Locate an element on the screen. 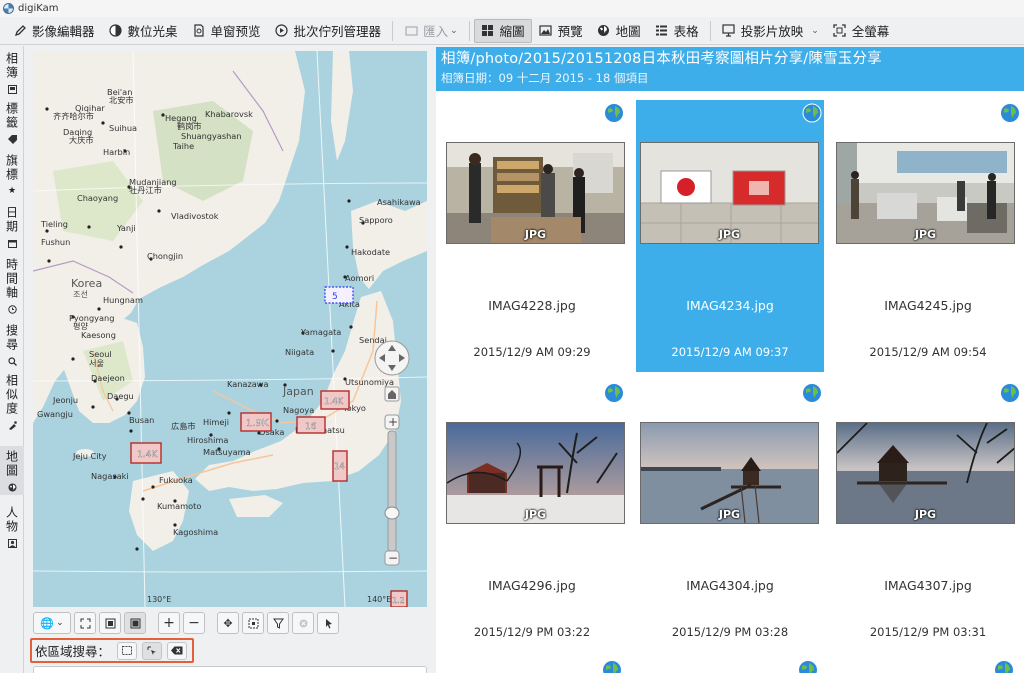  thumbnail-item-selected: JPG IMAG4234.jpg 2015/12/9 AM 09:37 is located at coordinates (730, 236).